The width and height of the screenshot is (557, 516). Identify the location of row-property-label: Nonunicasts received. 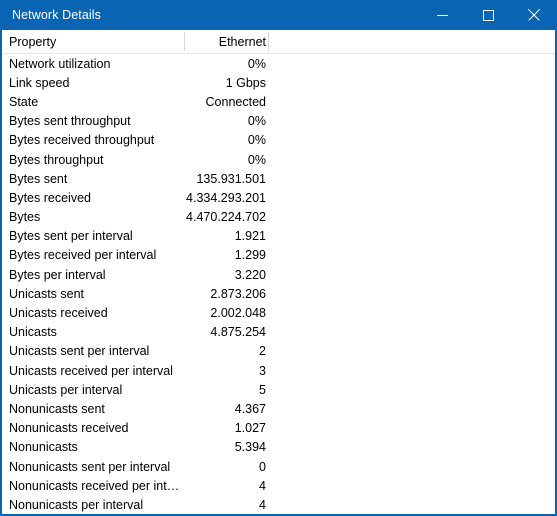
(69, 428).